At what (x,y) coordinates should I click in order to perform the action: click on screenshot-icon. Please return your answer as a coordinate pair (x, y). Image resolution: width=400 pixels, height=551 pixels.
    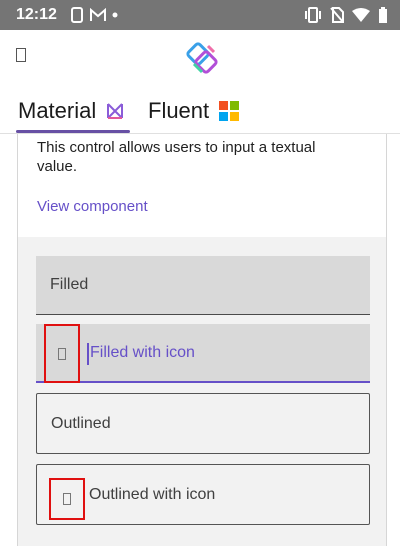
    Looking at the image, I should click on (77, 15).